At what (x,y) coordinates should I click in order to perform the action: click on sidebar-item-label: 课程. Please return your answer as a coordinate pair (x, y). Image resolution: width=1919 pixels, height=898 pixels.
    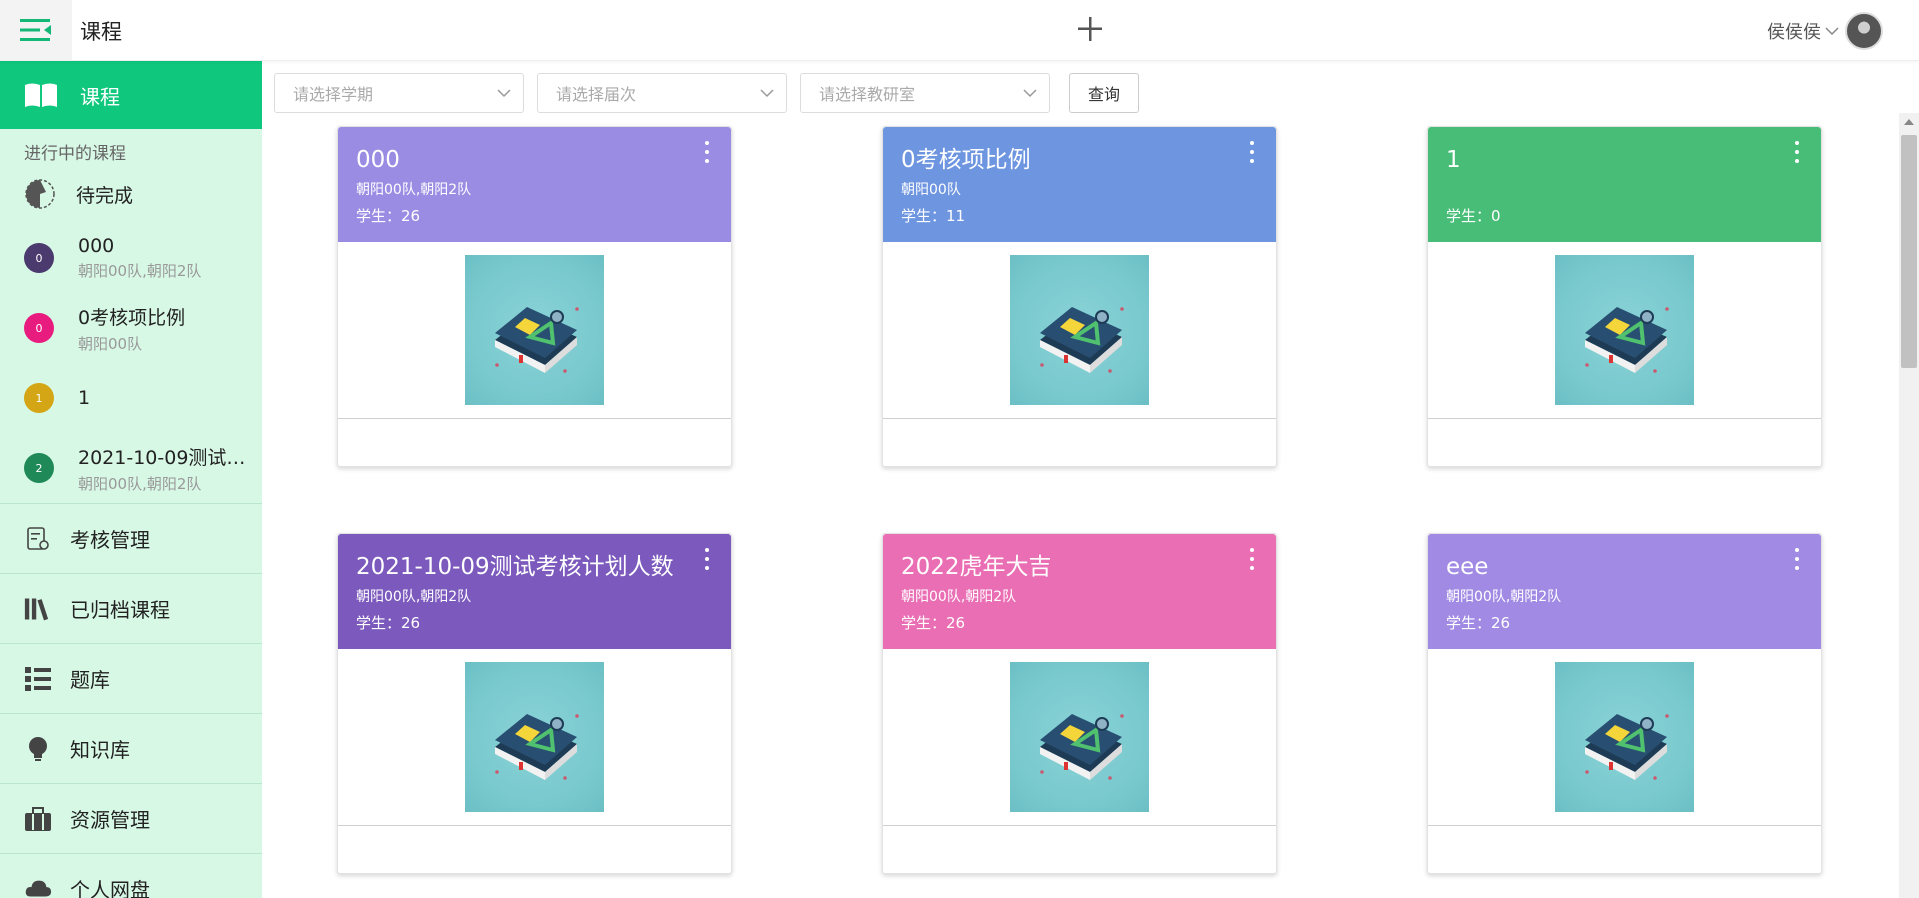
    Looking at the image, I should click on (100, 96).